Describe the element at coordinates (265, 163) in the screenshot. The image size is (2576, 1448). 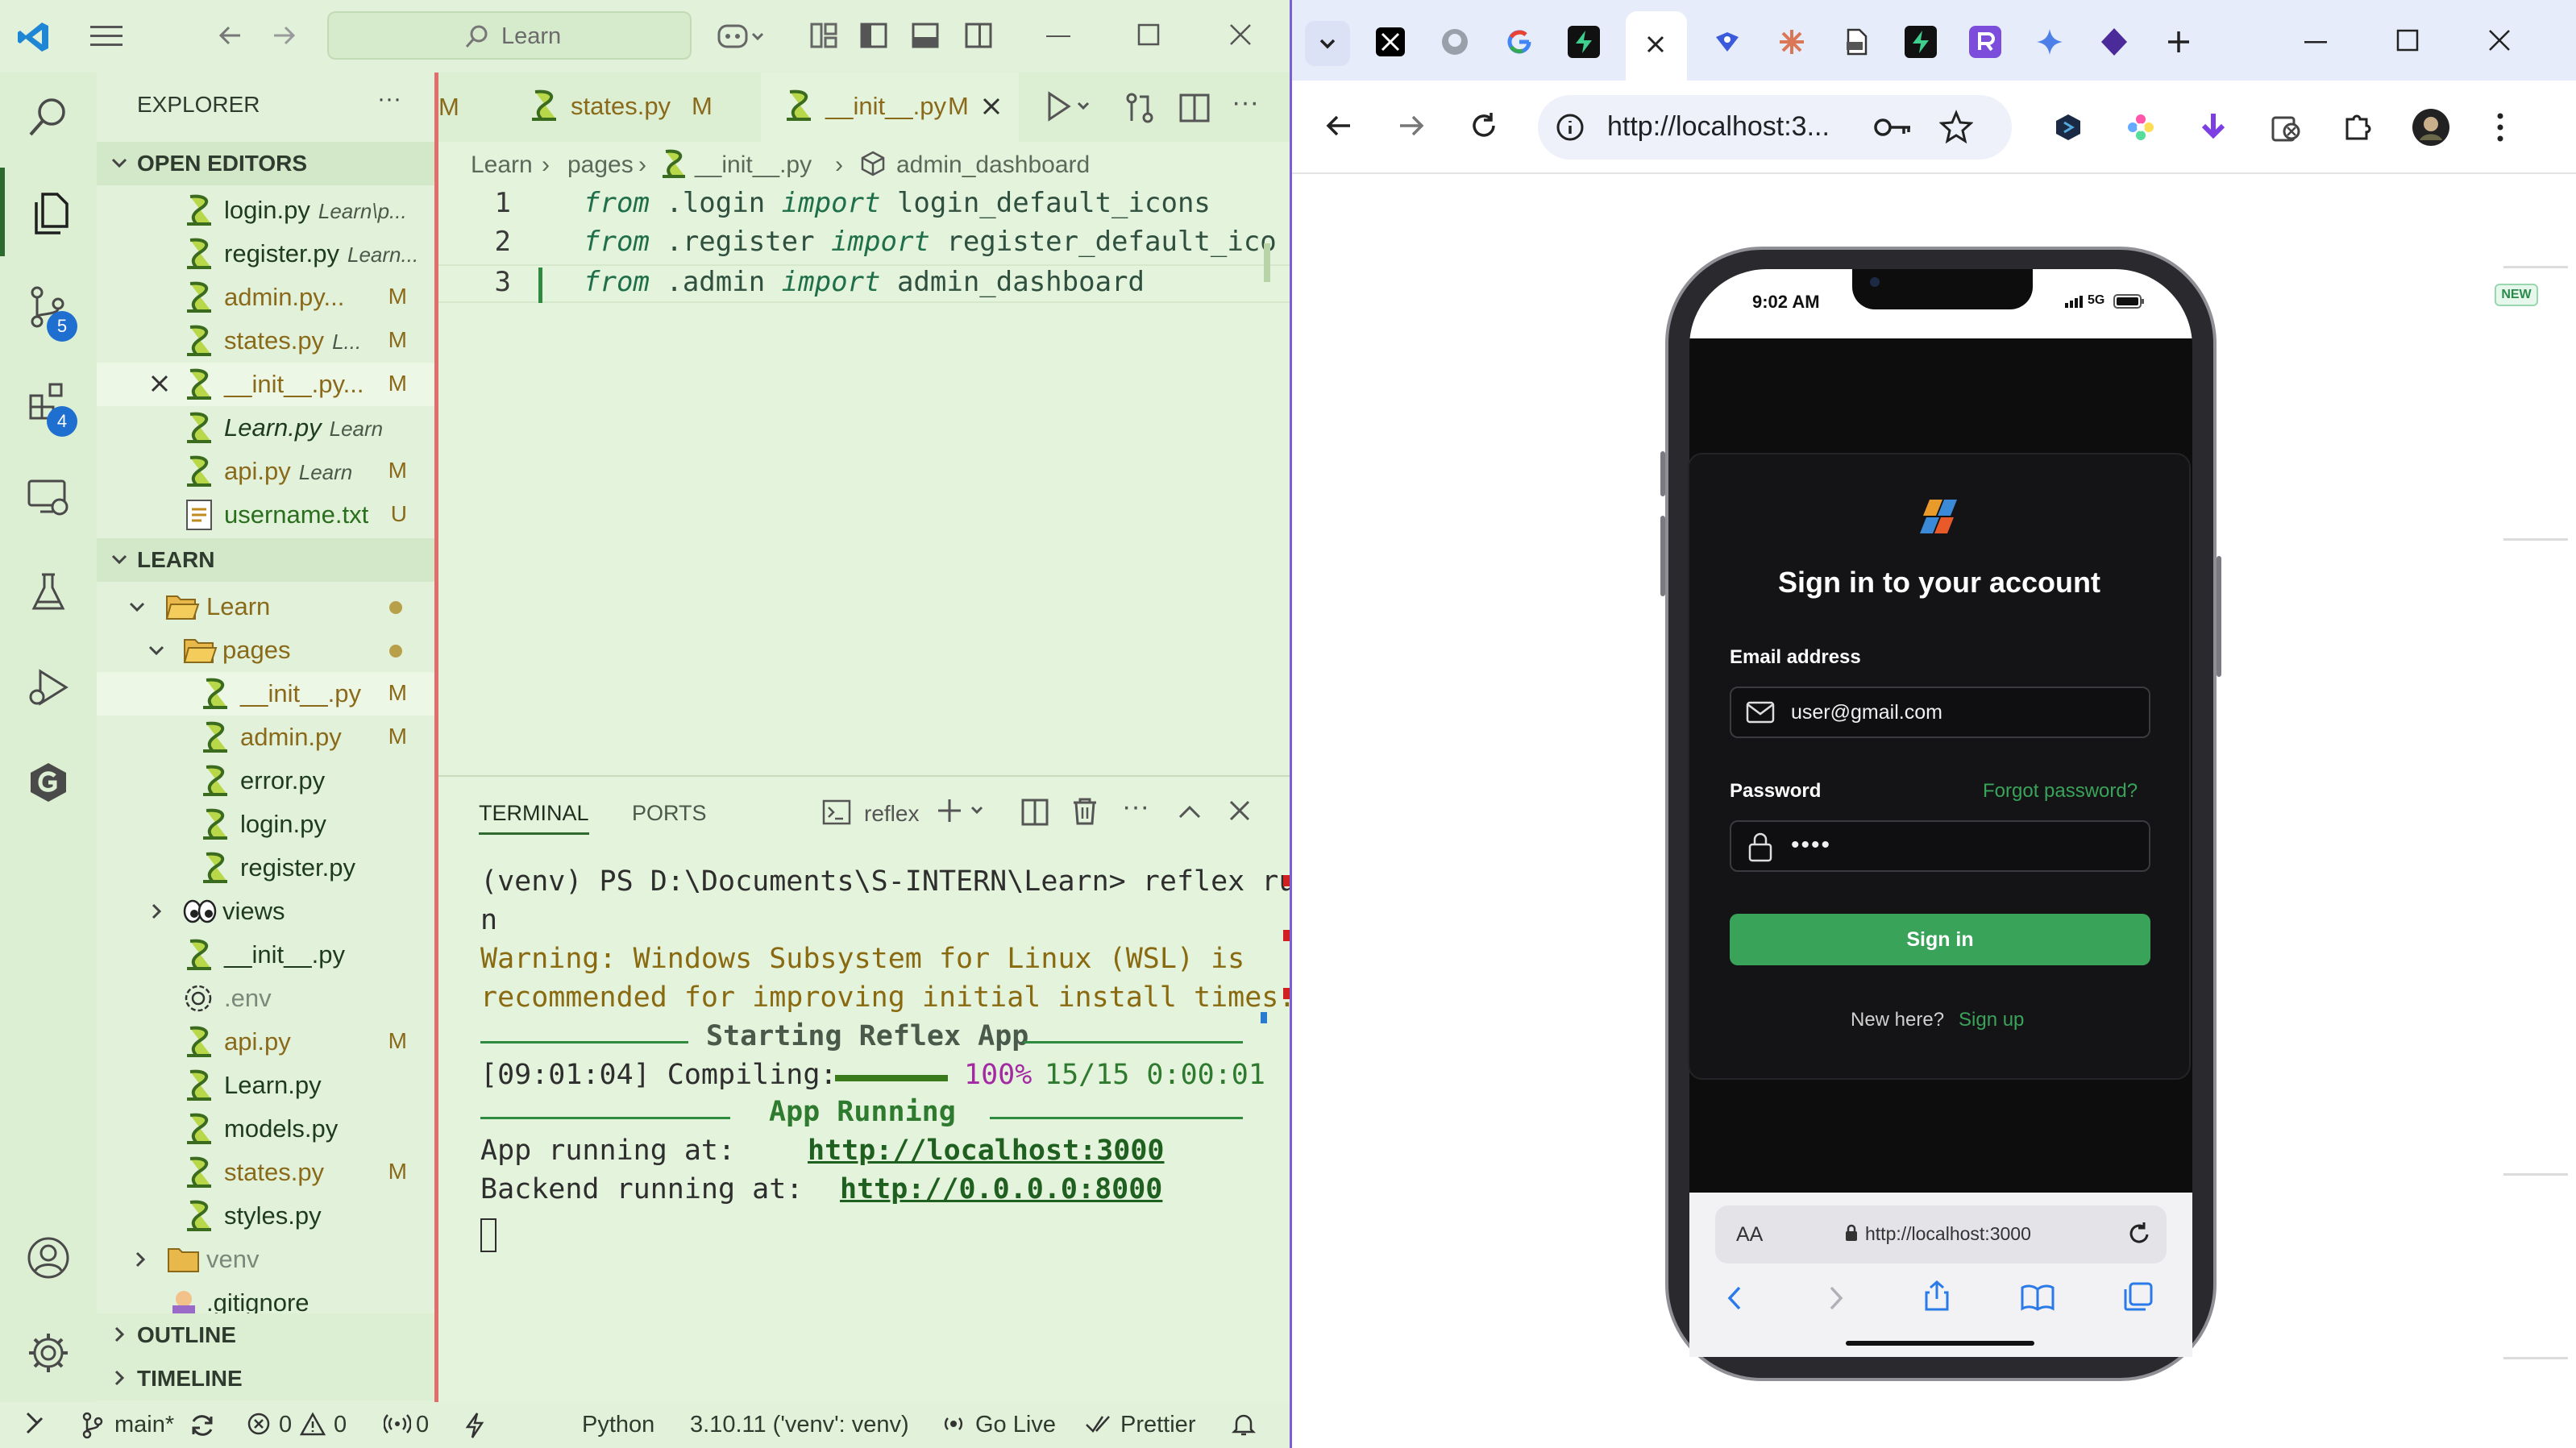
I see `open-editors-header: OPEN EDITORS` at that location.